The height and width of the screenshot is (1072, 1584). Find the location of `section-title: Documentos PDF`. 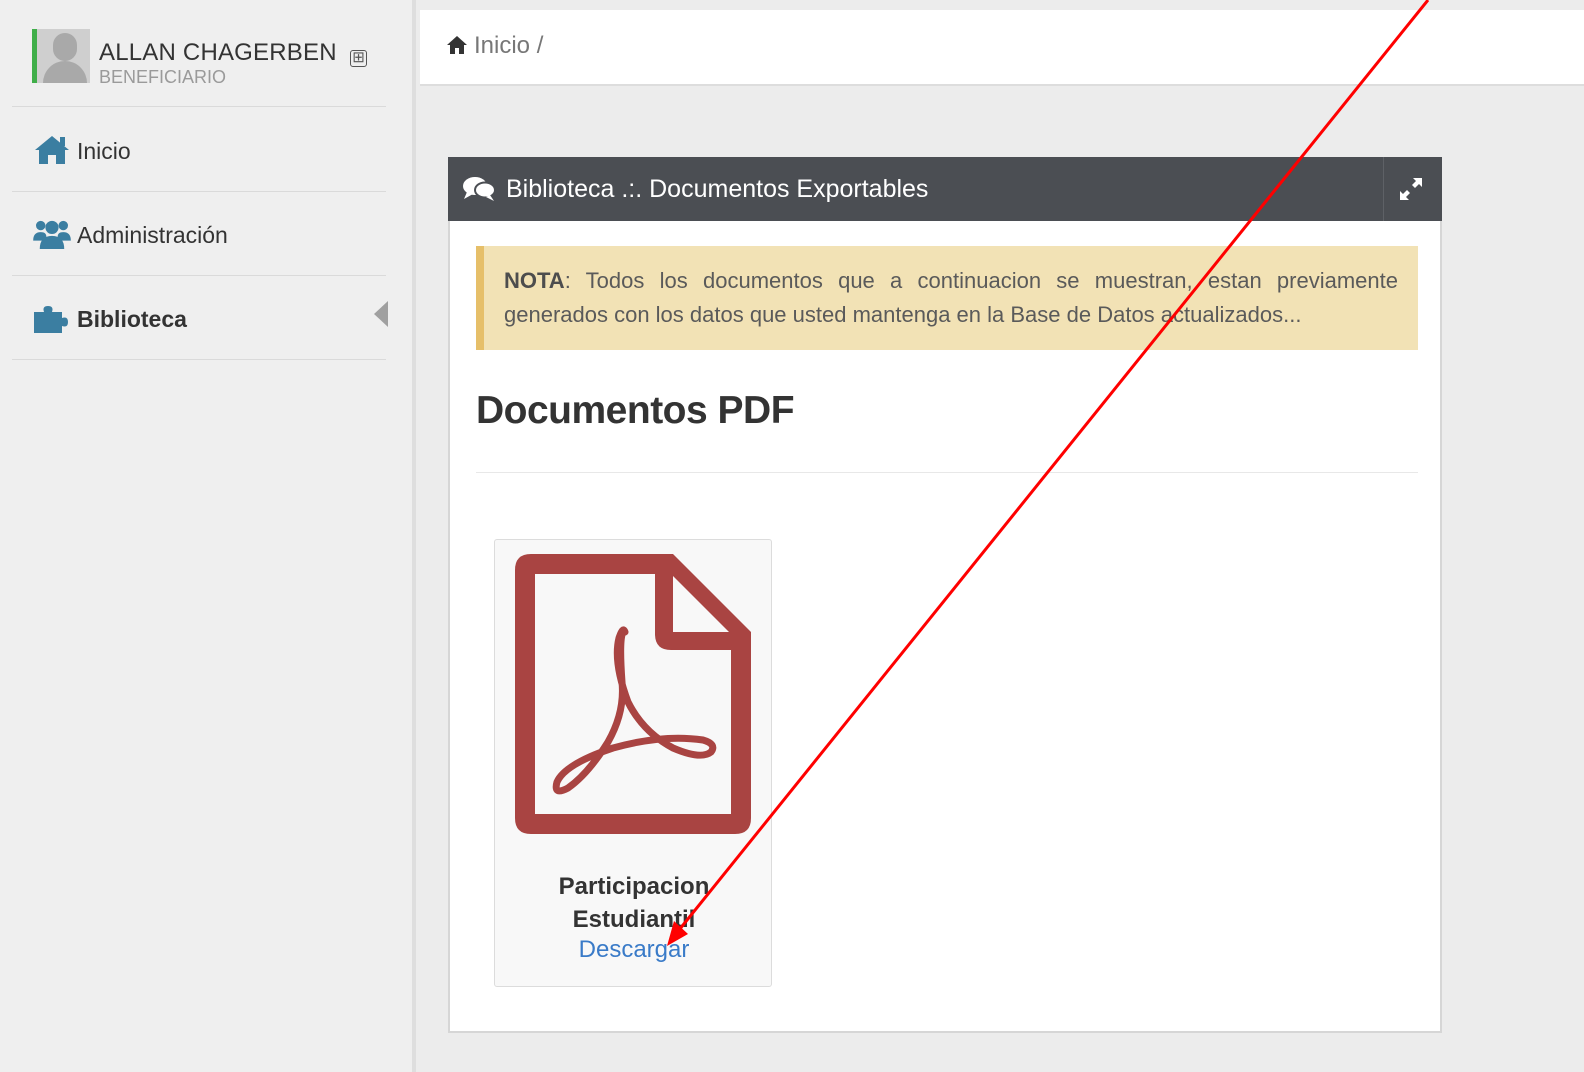

section-title: Documentos PDF is located at coordinates (635, 410).